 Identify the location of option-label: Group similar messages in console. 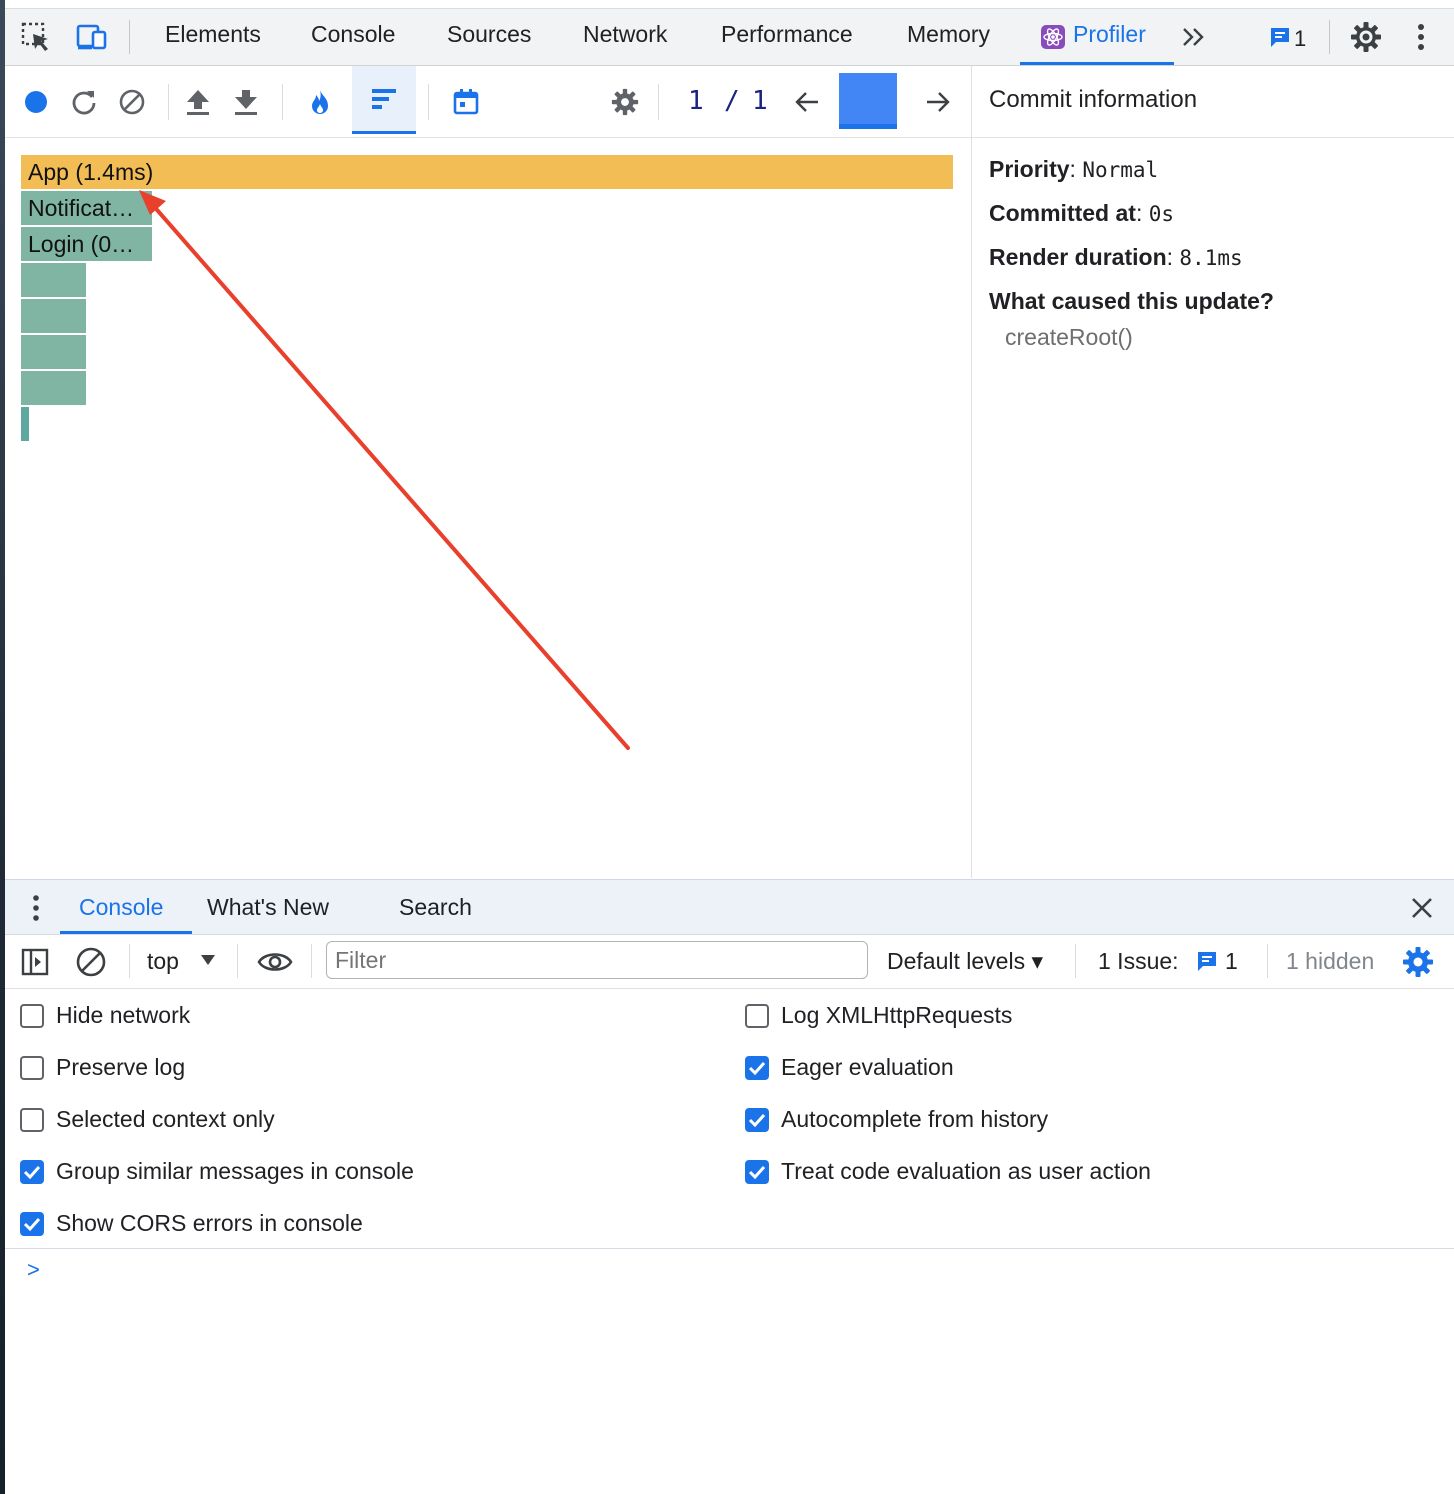
(235, 1171).